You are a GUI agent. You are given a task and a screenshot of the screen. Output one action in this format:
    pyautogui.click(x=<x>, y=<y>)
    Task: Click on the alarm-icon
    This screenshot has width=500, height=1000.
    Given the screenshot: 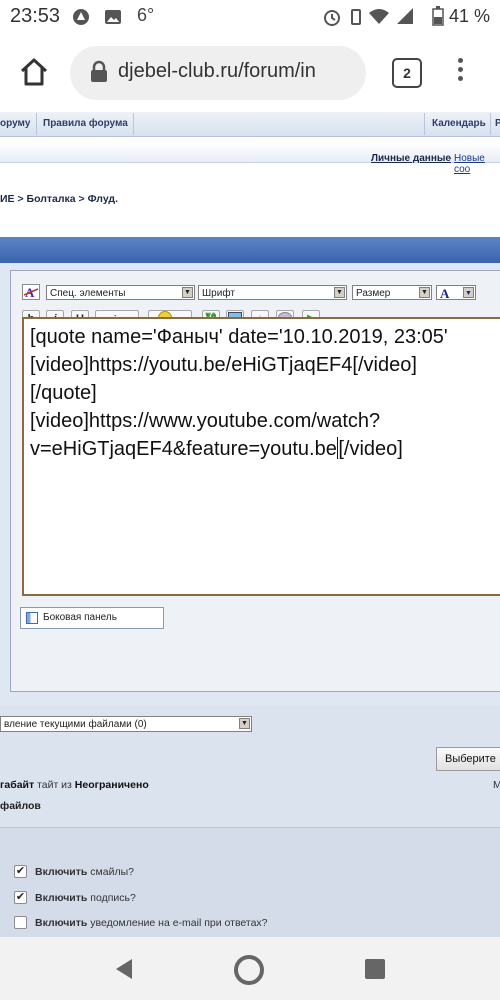 What is the action you would take?
    pyautogui.click(x=332, y=18)
    